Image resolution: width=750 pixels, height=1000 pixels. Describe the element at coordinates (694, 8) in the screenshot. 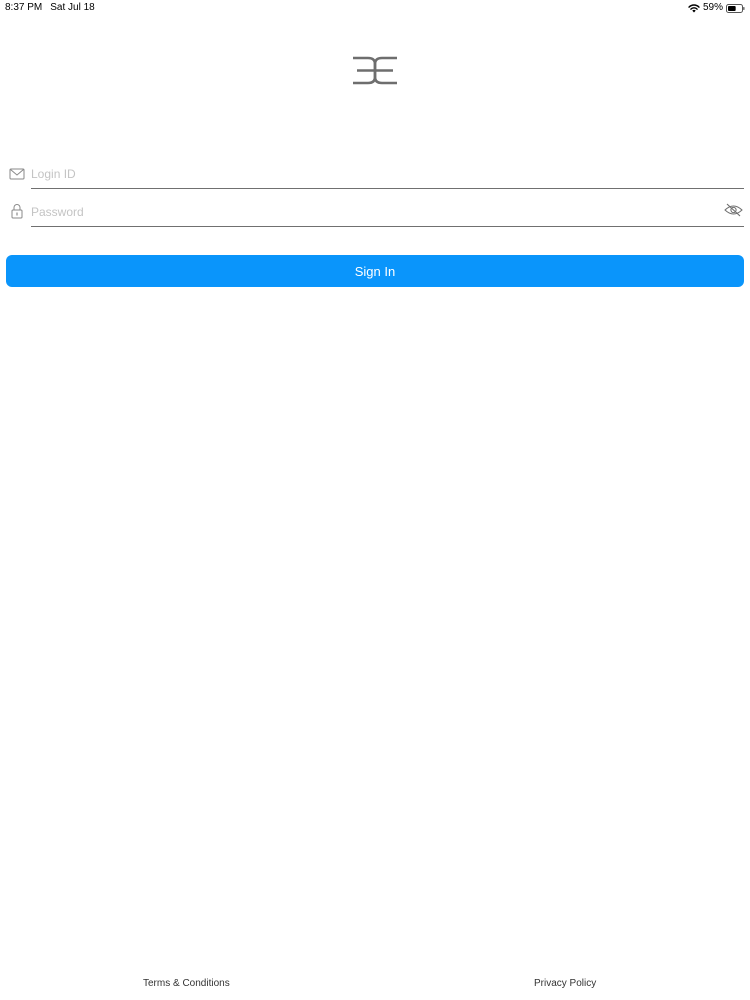

I see `wifi-icon` at that location.